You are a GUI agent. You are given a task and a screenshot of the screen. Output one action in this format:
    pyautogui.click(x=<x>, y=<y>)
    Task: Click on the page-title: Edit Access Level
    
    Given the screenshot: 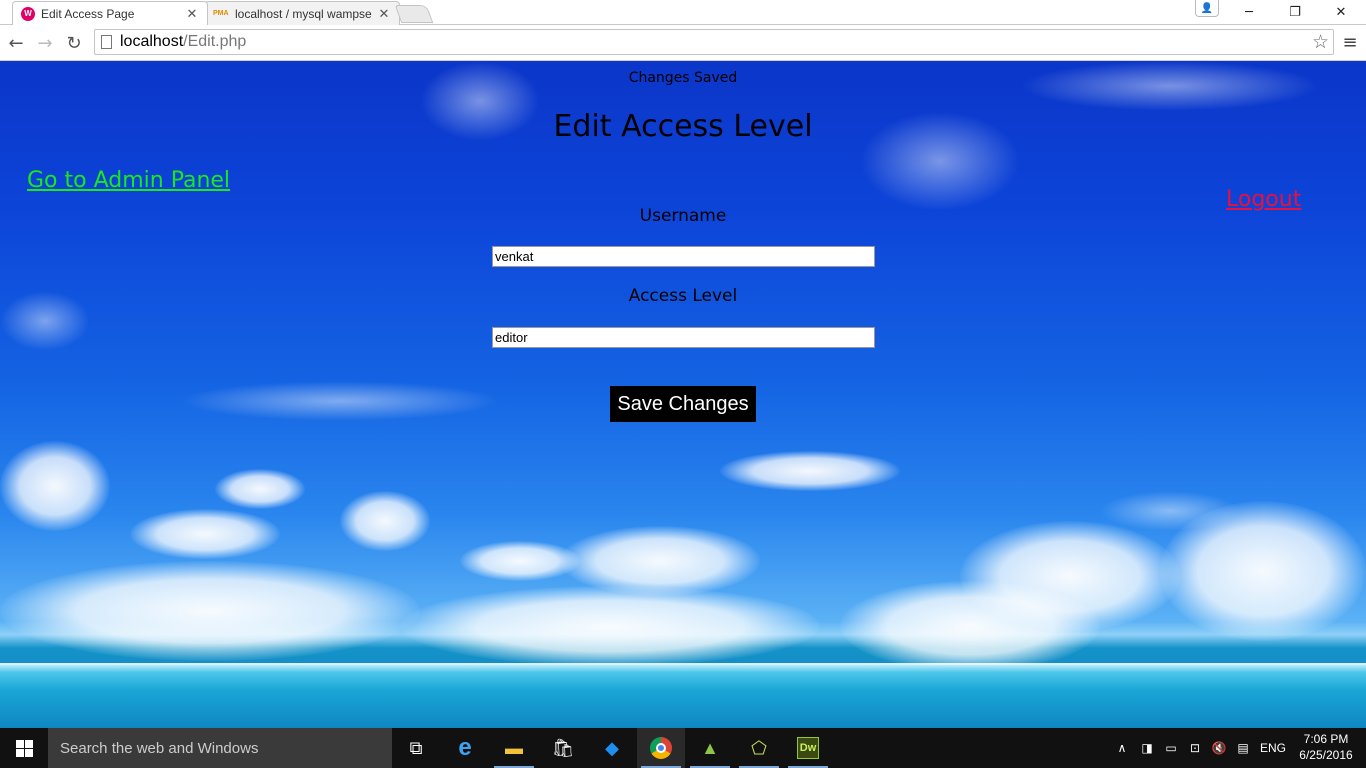 What is the action you would take?
    pyautogui.click(x=683, y=126)
    